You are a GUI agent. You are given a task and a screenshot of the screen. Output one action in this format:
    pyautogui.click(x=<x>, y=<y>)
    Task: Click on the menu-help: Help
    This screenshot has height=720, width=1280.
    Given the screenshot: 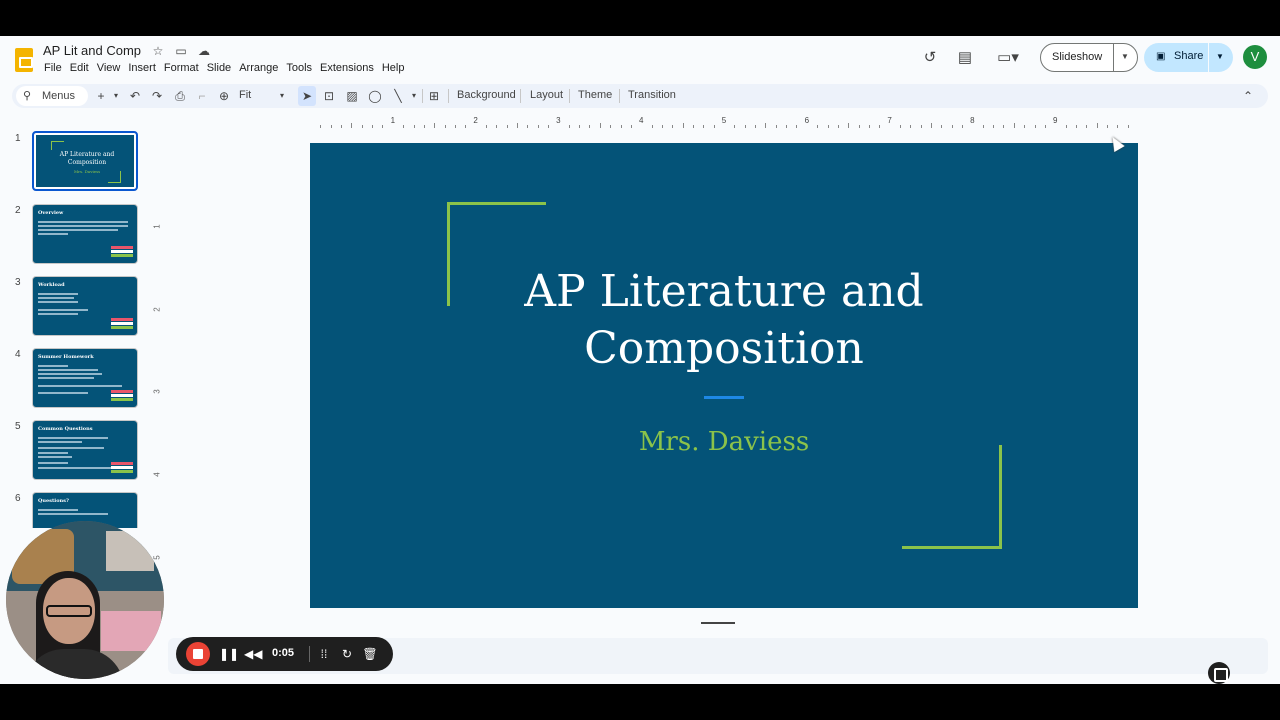 What is the action you would take?
    pyautogui.click(x=395, y=68)
    